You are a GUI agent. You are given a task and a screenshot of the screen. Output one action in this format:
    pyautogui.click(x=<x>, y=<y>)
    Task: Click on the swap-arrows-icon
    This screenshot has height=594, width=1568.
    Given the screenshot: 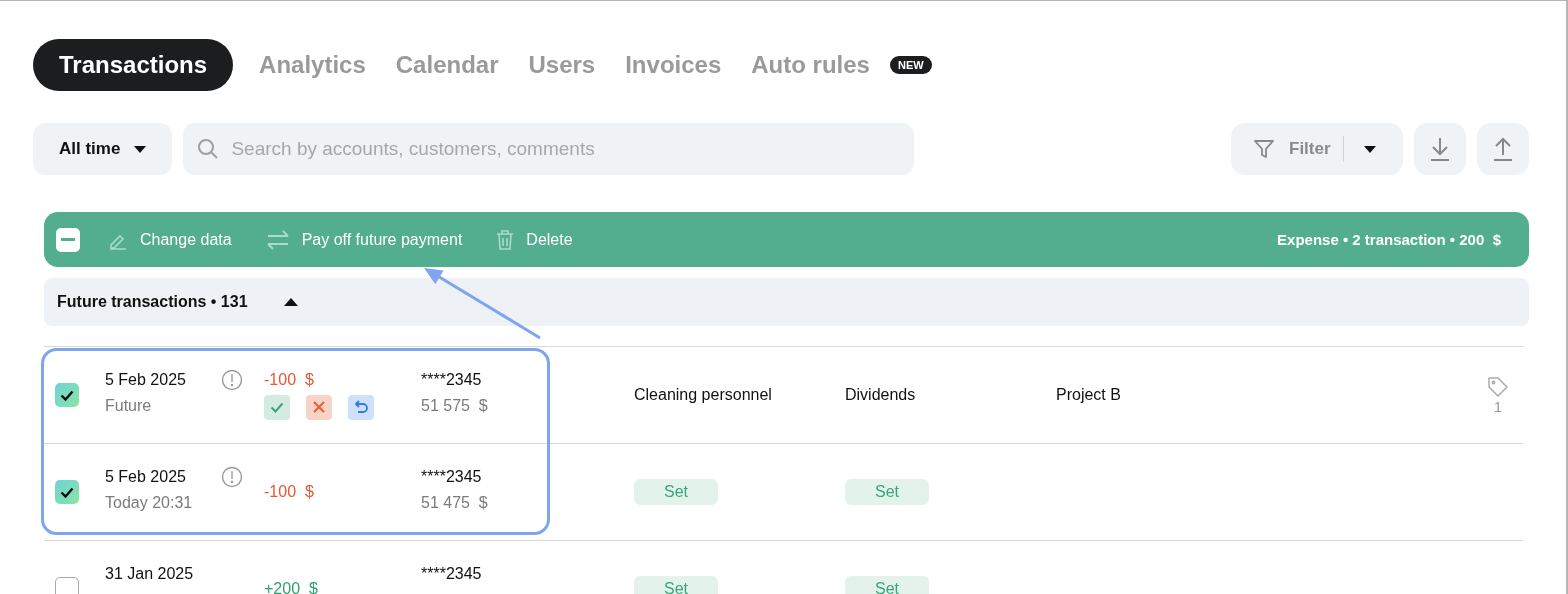 What is the action you would take?
    pyautogui.click(x=277, y=239)
    